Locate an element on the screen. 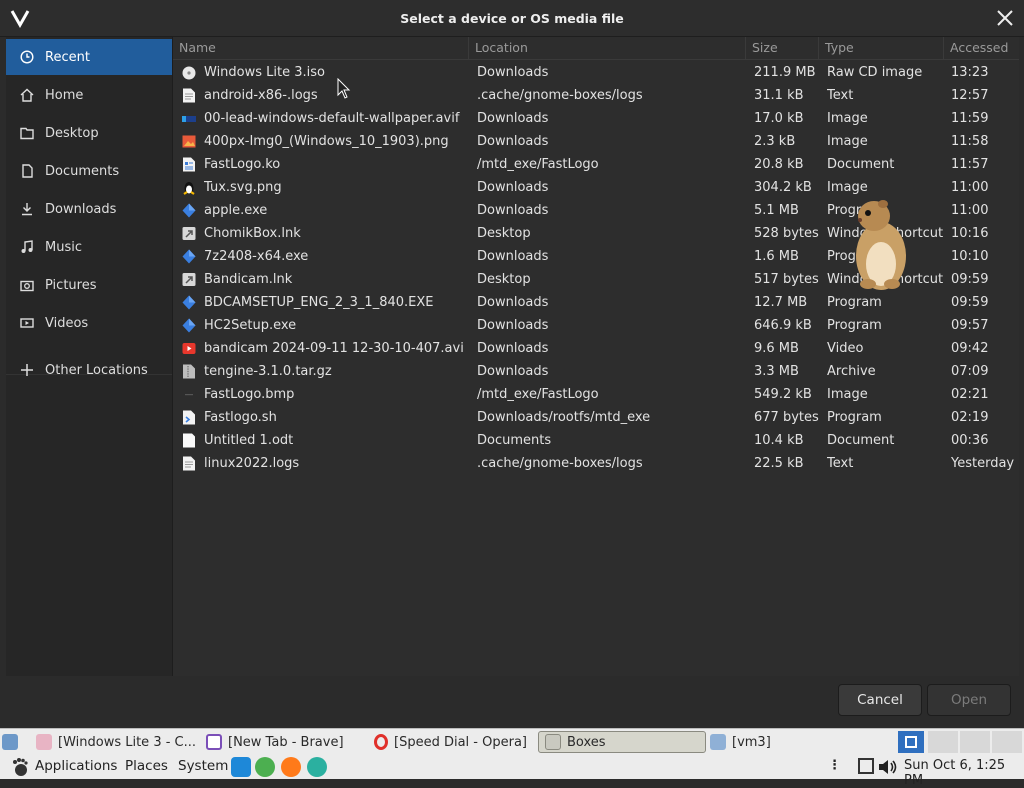 This screenshot has height=788, width=1024. taskbar-item-opera: [Speed Dial - Opera] is located at coordinates (454, 742).